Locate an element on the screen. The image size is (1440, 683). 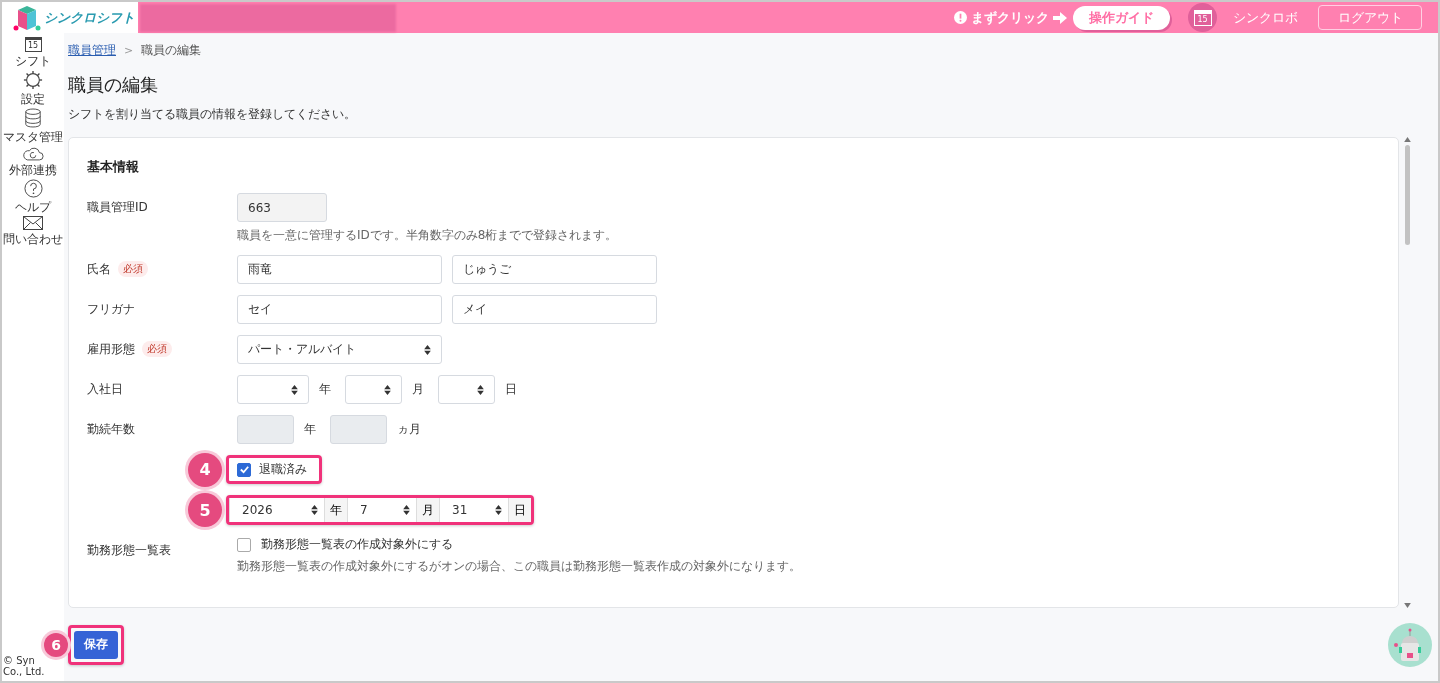
page-description: シフトを割り当てる職員の情報を登録してください。 is located at coordinates (212, 114).